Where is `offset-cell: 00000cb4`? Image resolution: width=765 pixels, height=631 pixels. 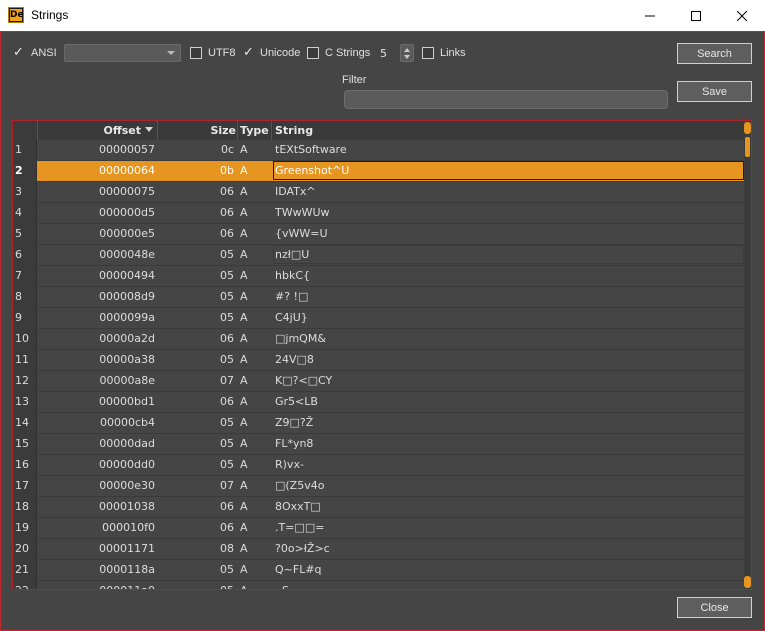
offset-cell: 00000cb4 is located at coordinates (127, 422).